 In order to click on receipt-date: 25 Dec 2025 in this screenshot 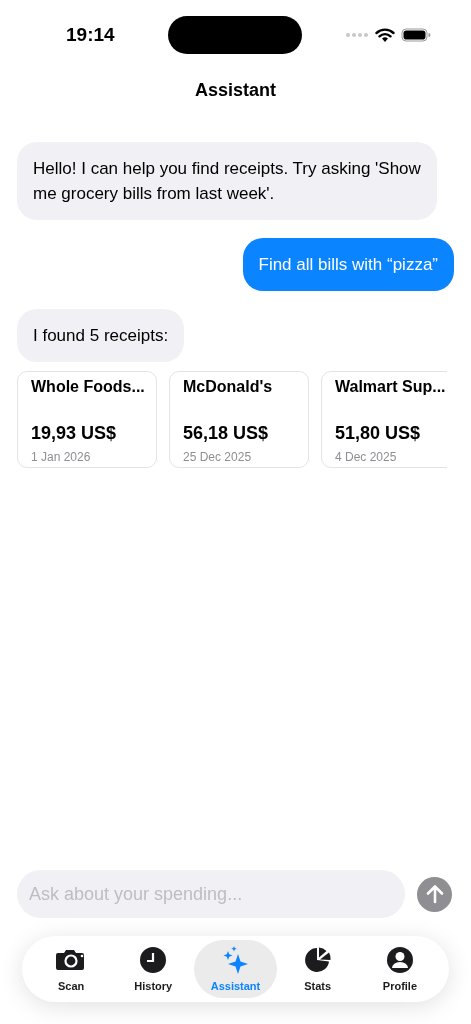, I will do `click(218, 457)`.